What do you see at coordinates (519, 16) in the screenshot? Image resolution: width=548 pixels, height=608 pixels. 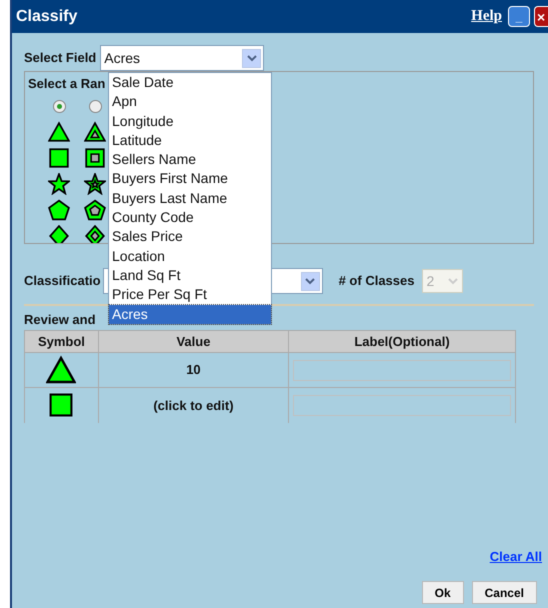 I see `minimize-button: _` at bounding box center [519, 16].